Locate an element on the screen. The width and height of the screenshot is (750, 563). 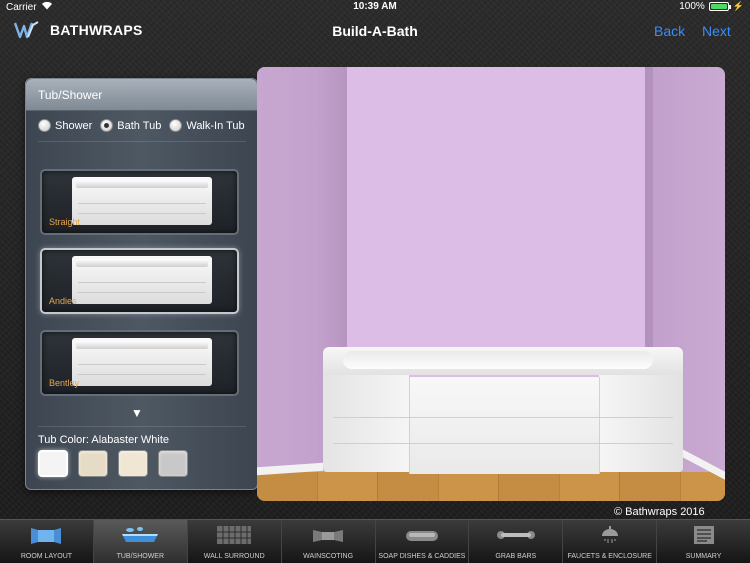
tub-option-label: Andies is located at coordinates (63, 301).